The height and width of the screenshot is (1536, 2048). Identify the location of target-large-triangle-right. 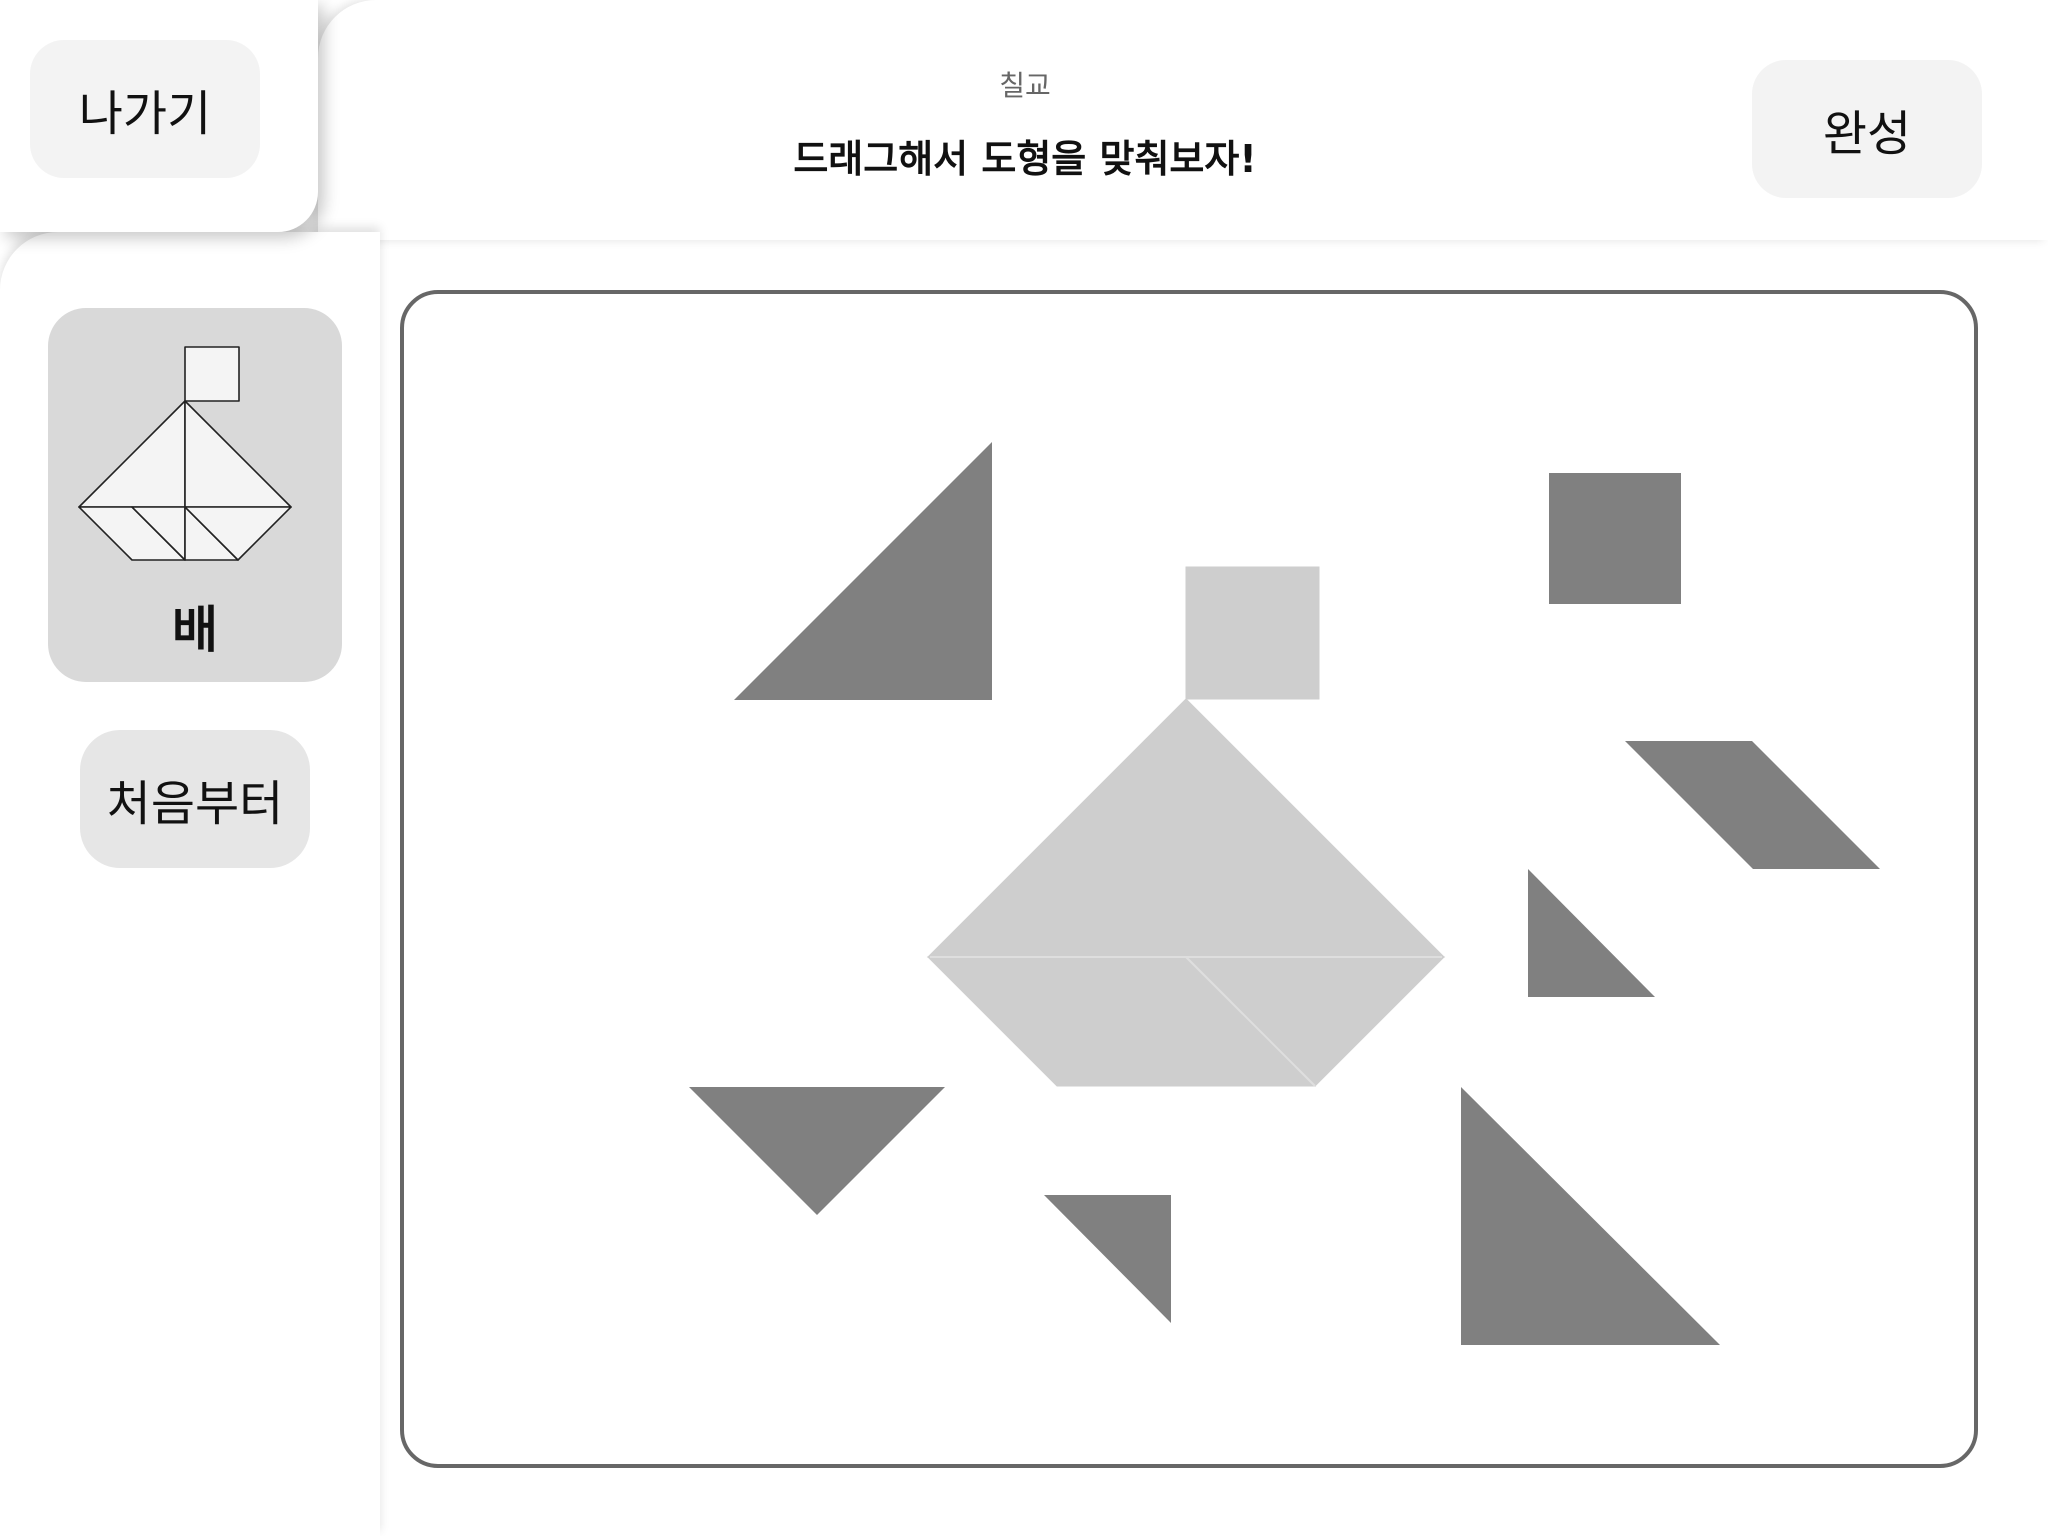
(1315, 827).